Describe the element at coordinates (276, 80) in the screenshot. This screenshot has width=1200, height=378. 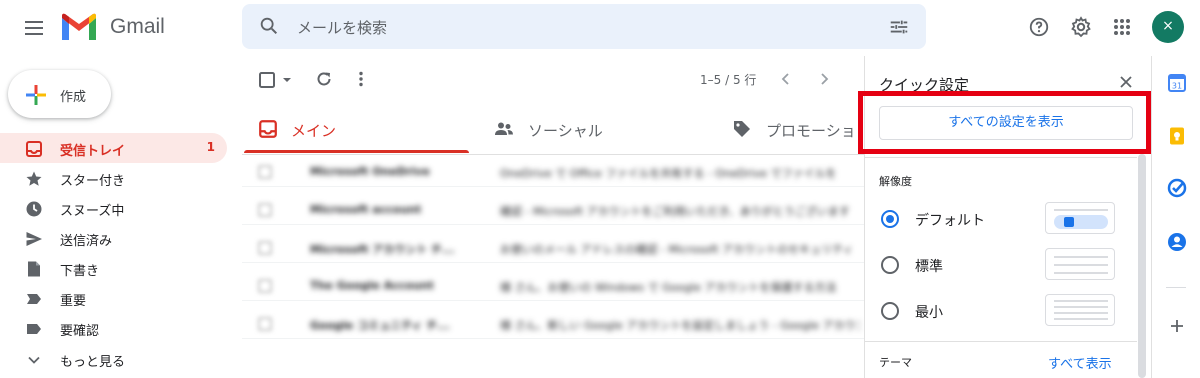
I see `select-all-checkbox` at that location.